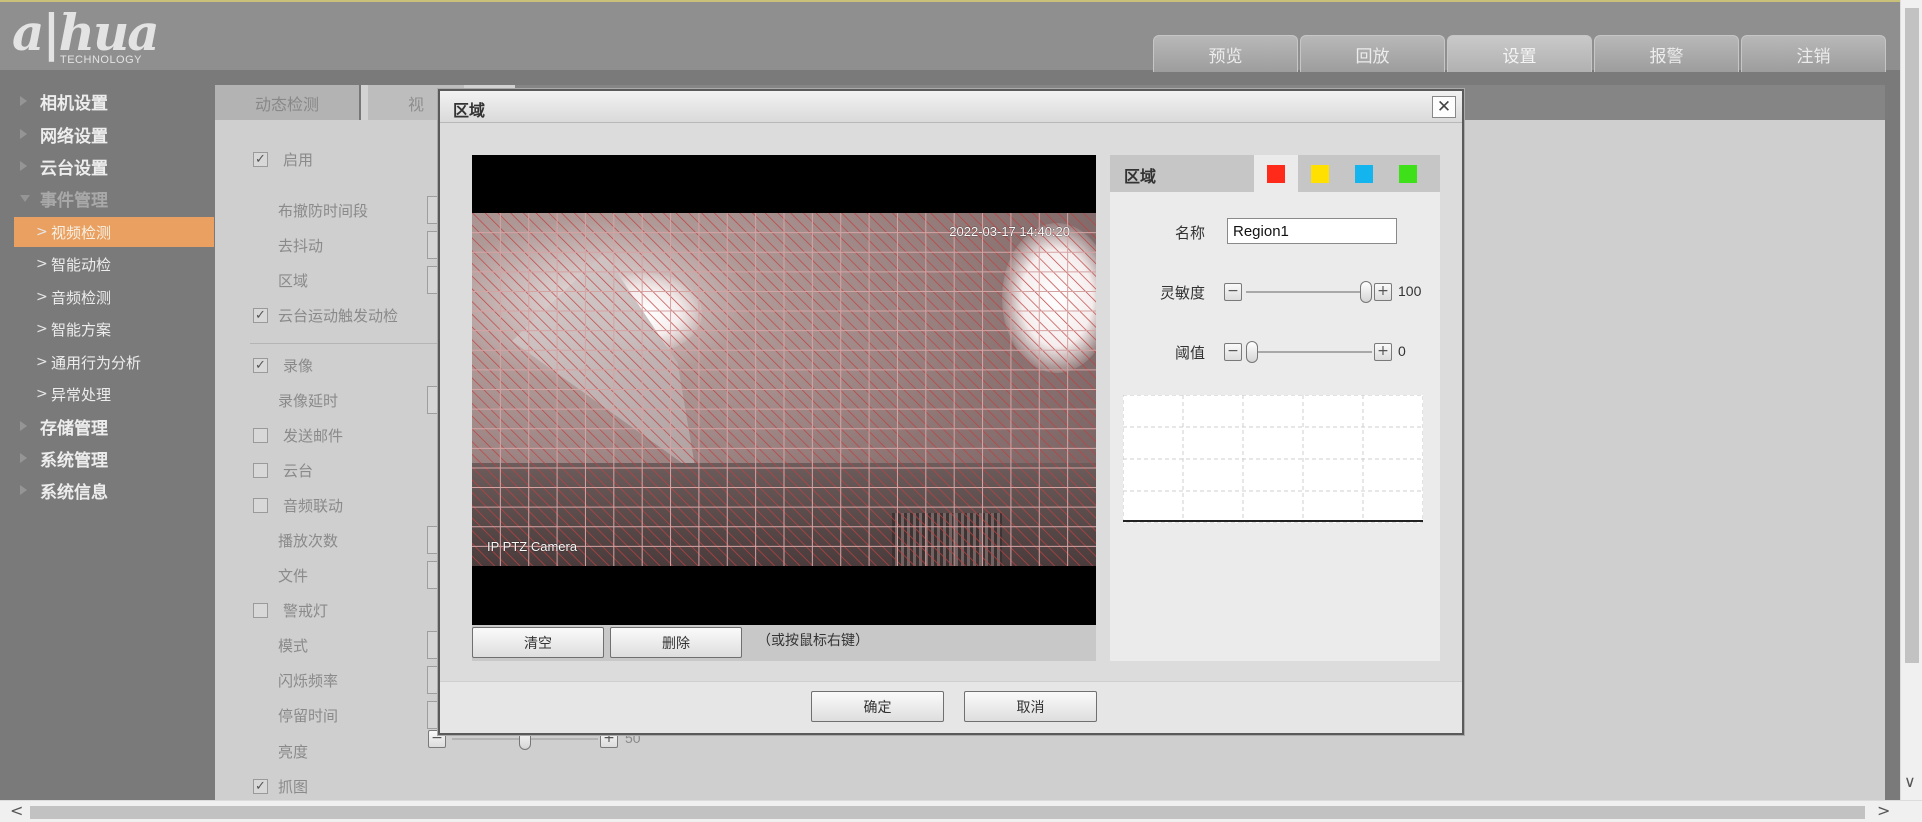 The width and height of the screenshot is (1922, 822). Describe the element at coordinates (951, 107) in the screenshot. I see `dialog-title-bar: 区域 ✕` at that location.